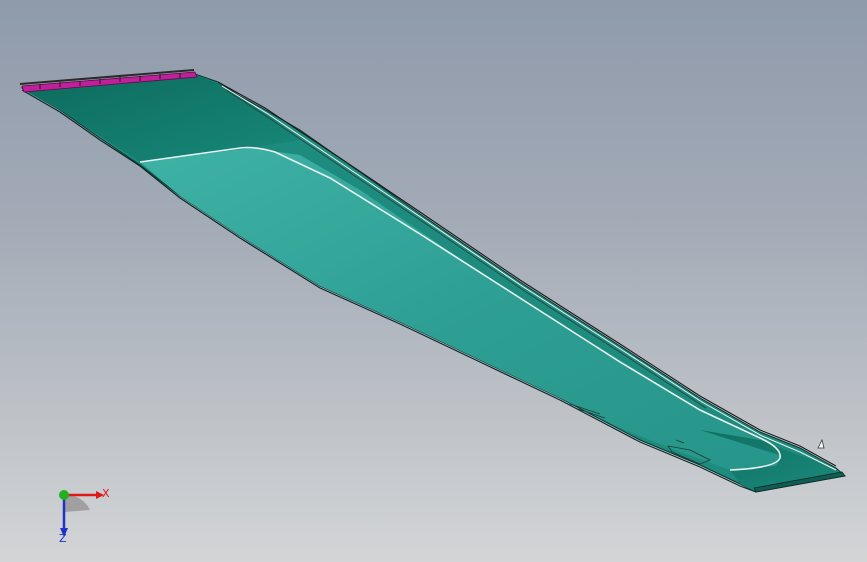 This screenshot has height=562, width=867. I want to click on pitot-tube, so click(821, 443).